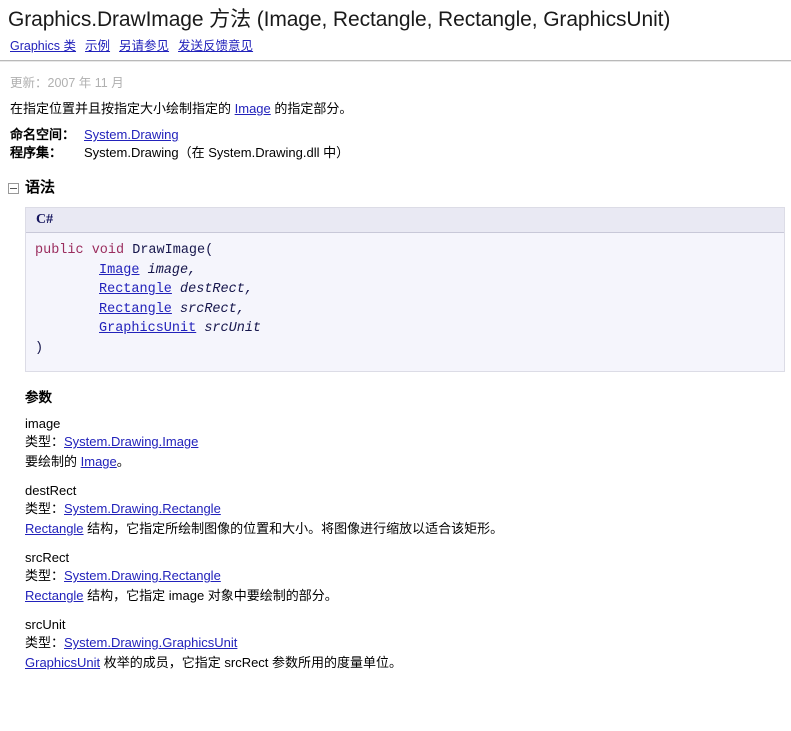 Image resolution: width=791 pixels, height=731 pixels. Describe the element at coordinates (122, 108) in the screenshot. I see `summary-prefix: 在指定位置并且按指定大小绘制指定的` at that location.